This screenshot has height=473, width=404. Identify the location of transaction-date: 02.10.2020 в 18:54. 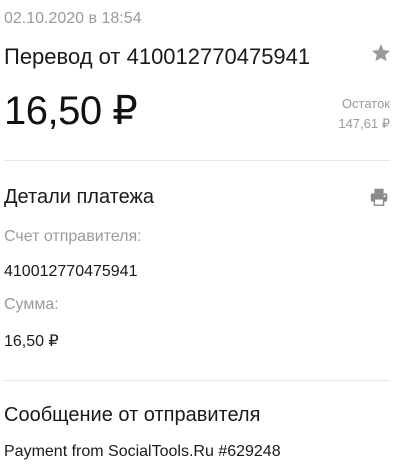
(73, 18).